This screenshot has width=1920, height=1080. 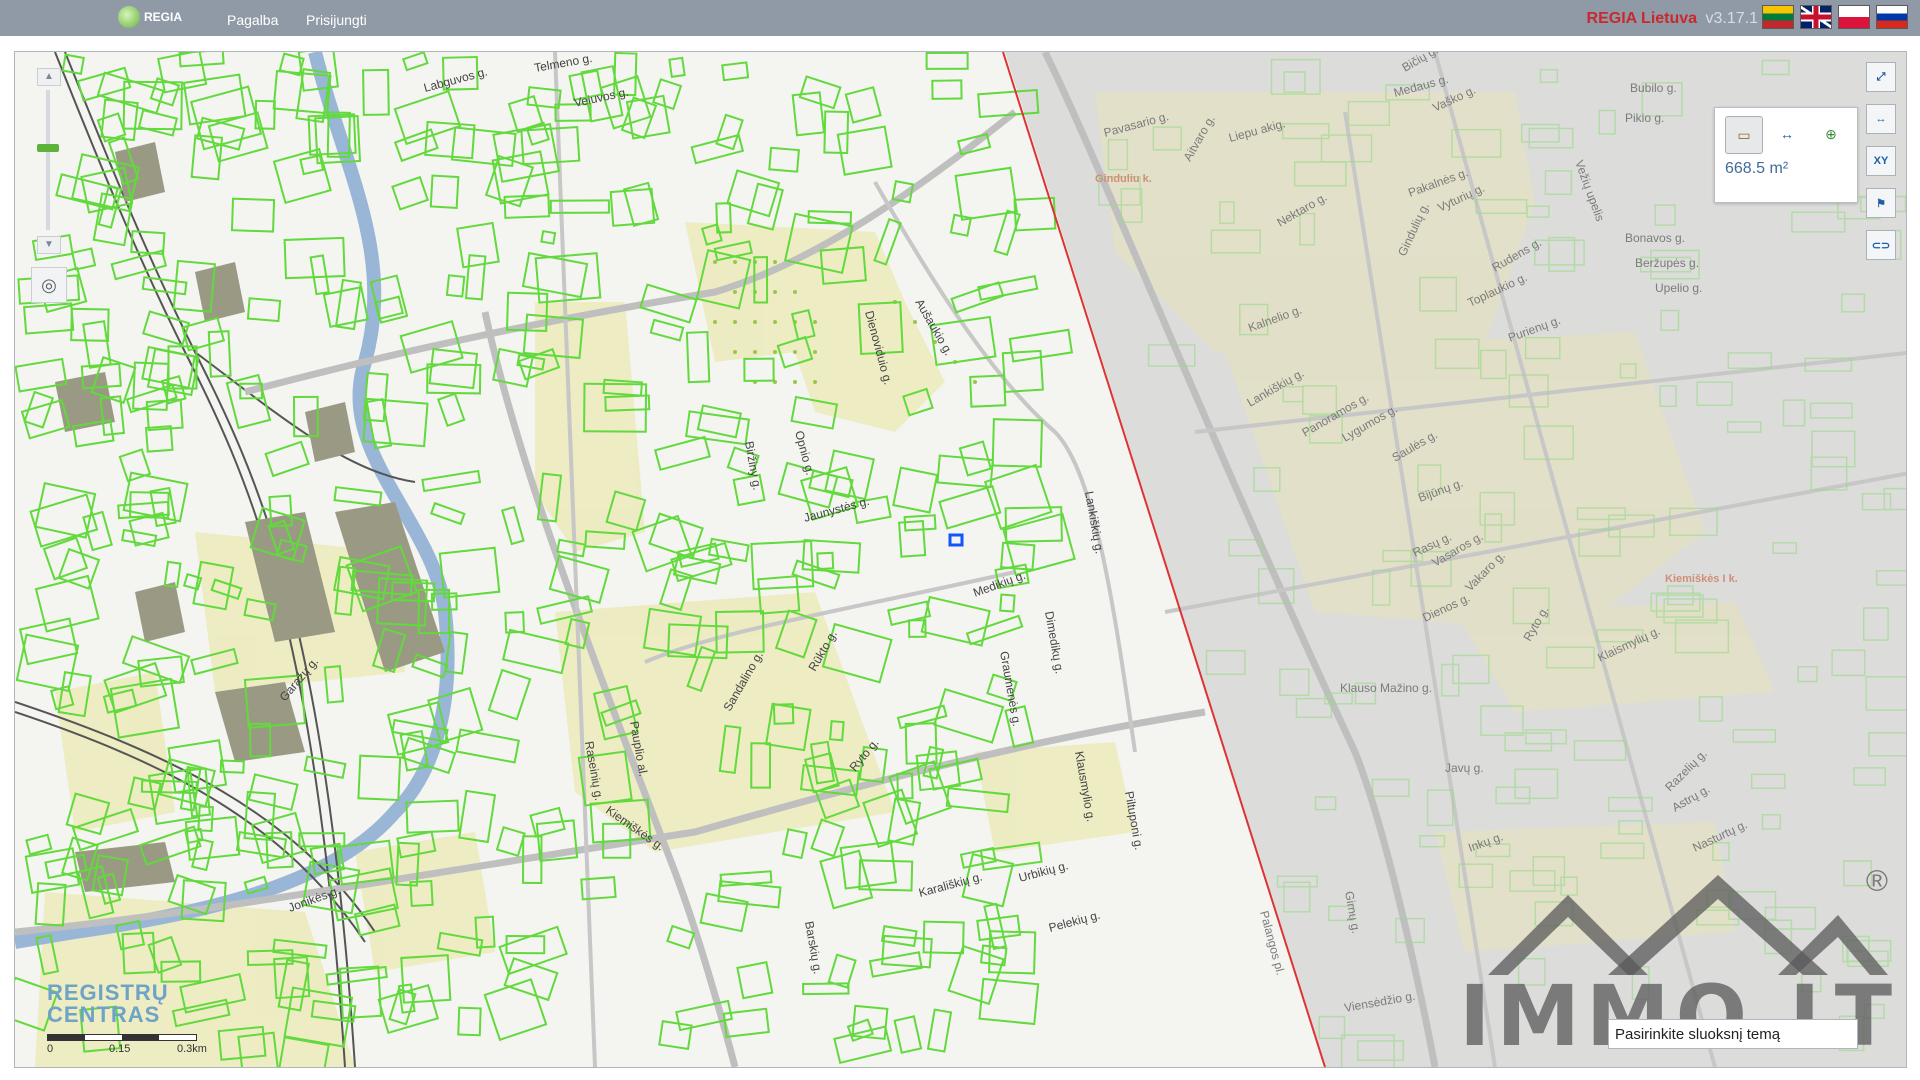 What do you see at coordinates (50, 1049) in the screenshot?
I see `scale-label-0: 0` at bounding box center [50, 1049].